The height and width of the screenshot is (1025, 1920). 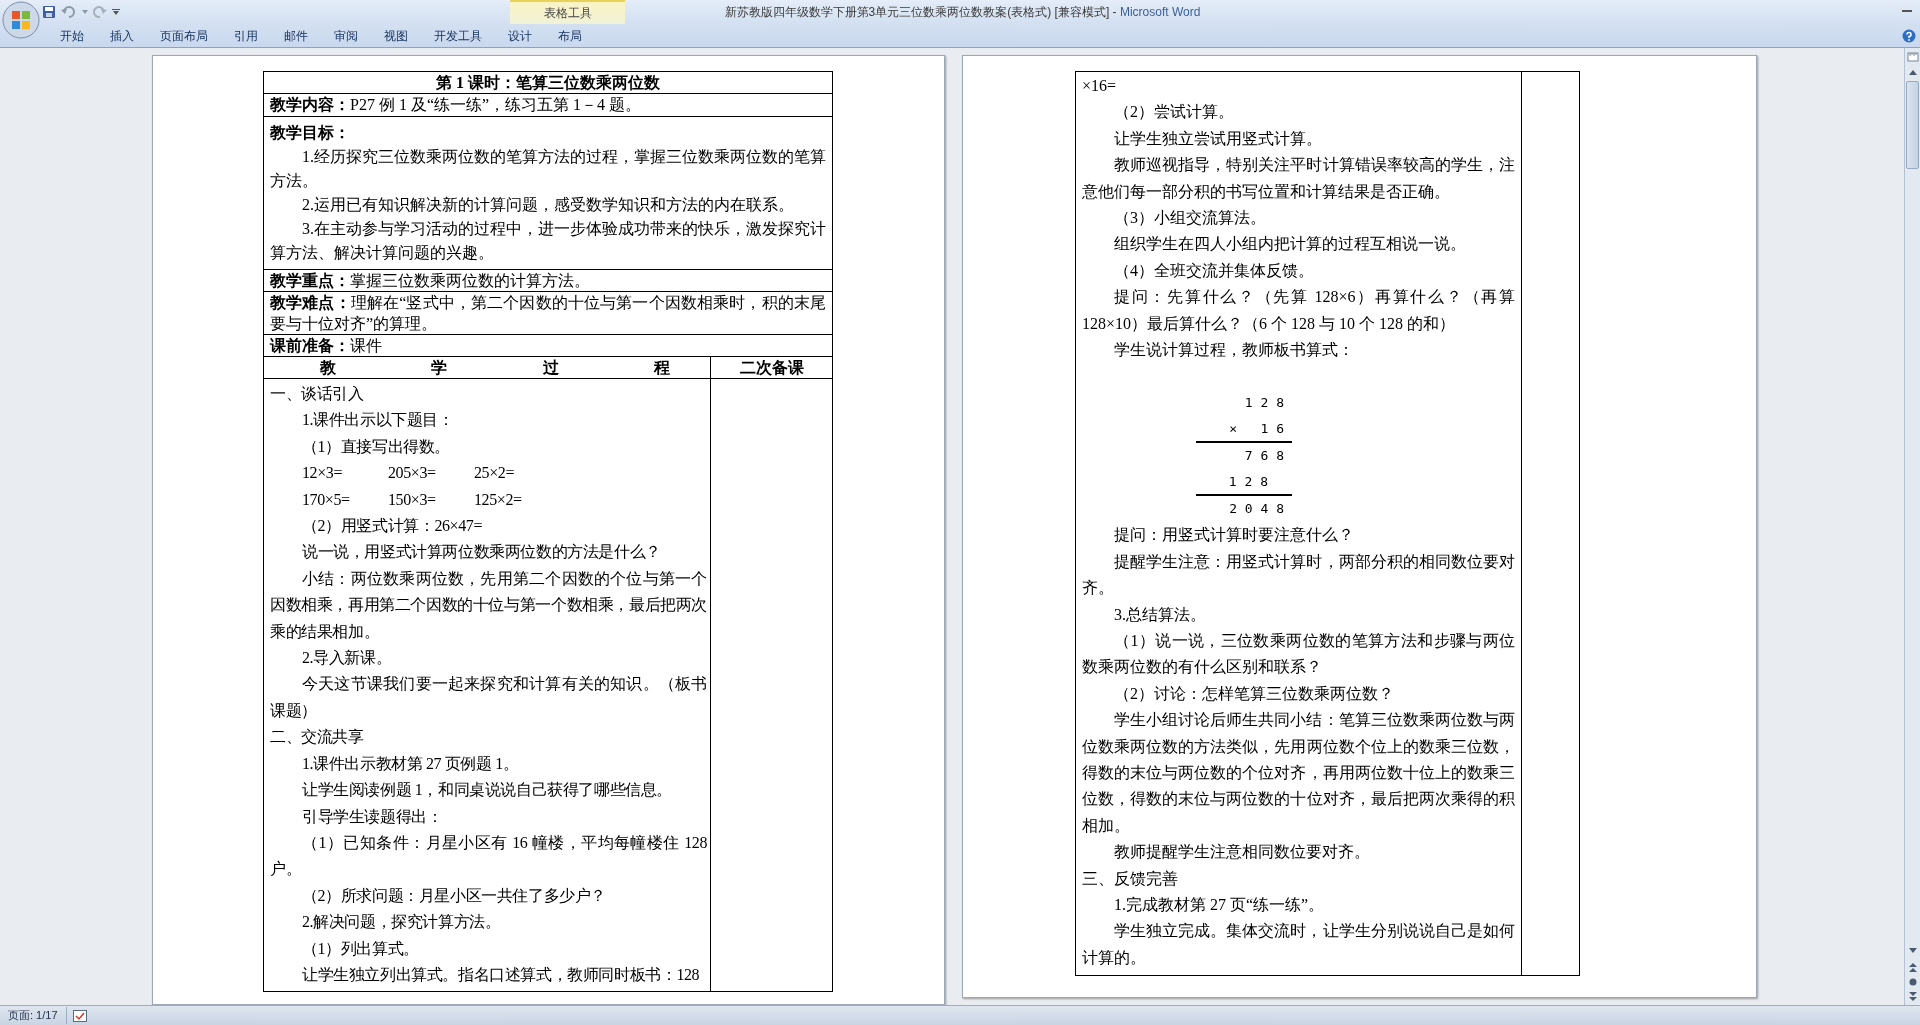 I want to click on difficulty: 教学难点：理解在“竖式中，第二个因数的十位与第一个因数相乘时，积的末尾要与十位对齐”的算理。, so click(x=548, y=313).